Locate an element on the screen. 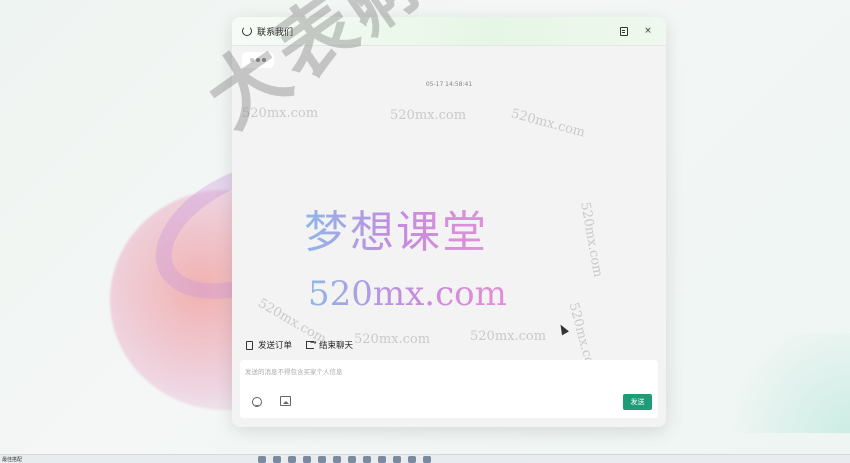  background-corner-glow is located at coordinates (780, 383).